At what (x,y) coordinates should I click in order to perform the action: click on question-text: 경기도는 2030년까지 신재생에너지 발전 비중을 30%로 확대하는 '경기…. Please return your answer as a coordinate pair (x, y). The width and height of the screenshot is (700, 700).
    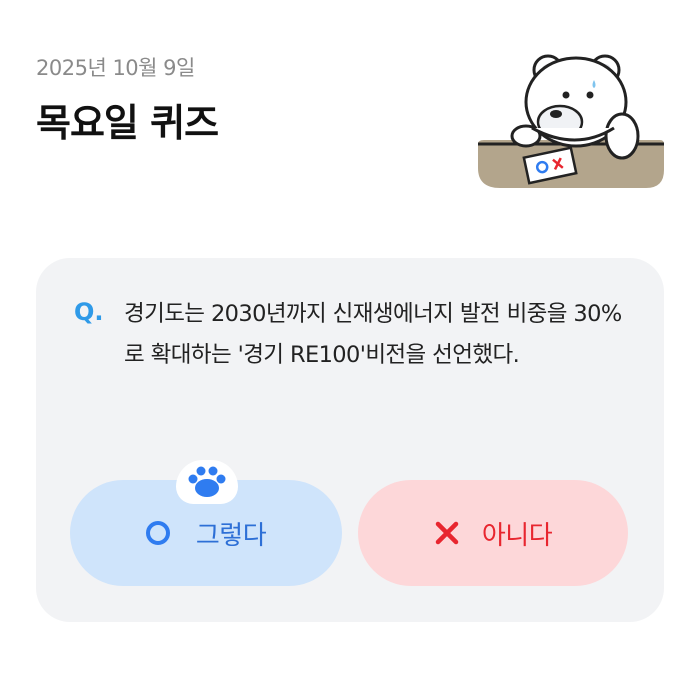
    Looking at the image, I should click on (373, 334).